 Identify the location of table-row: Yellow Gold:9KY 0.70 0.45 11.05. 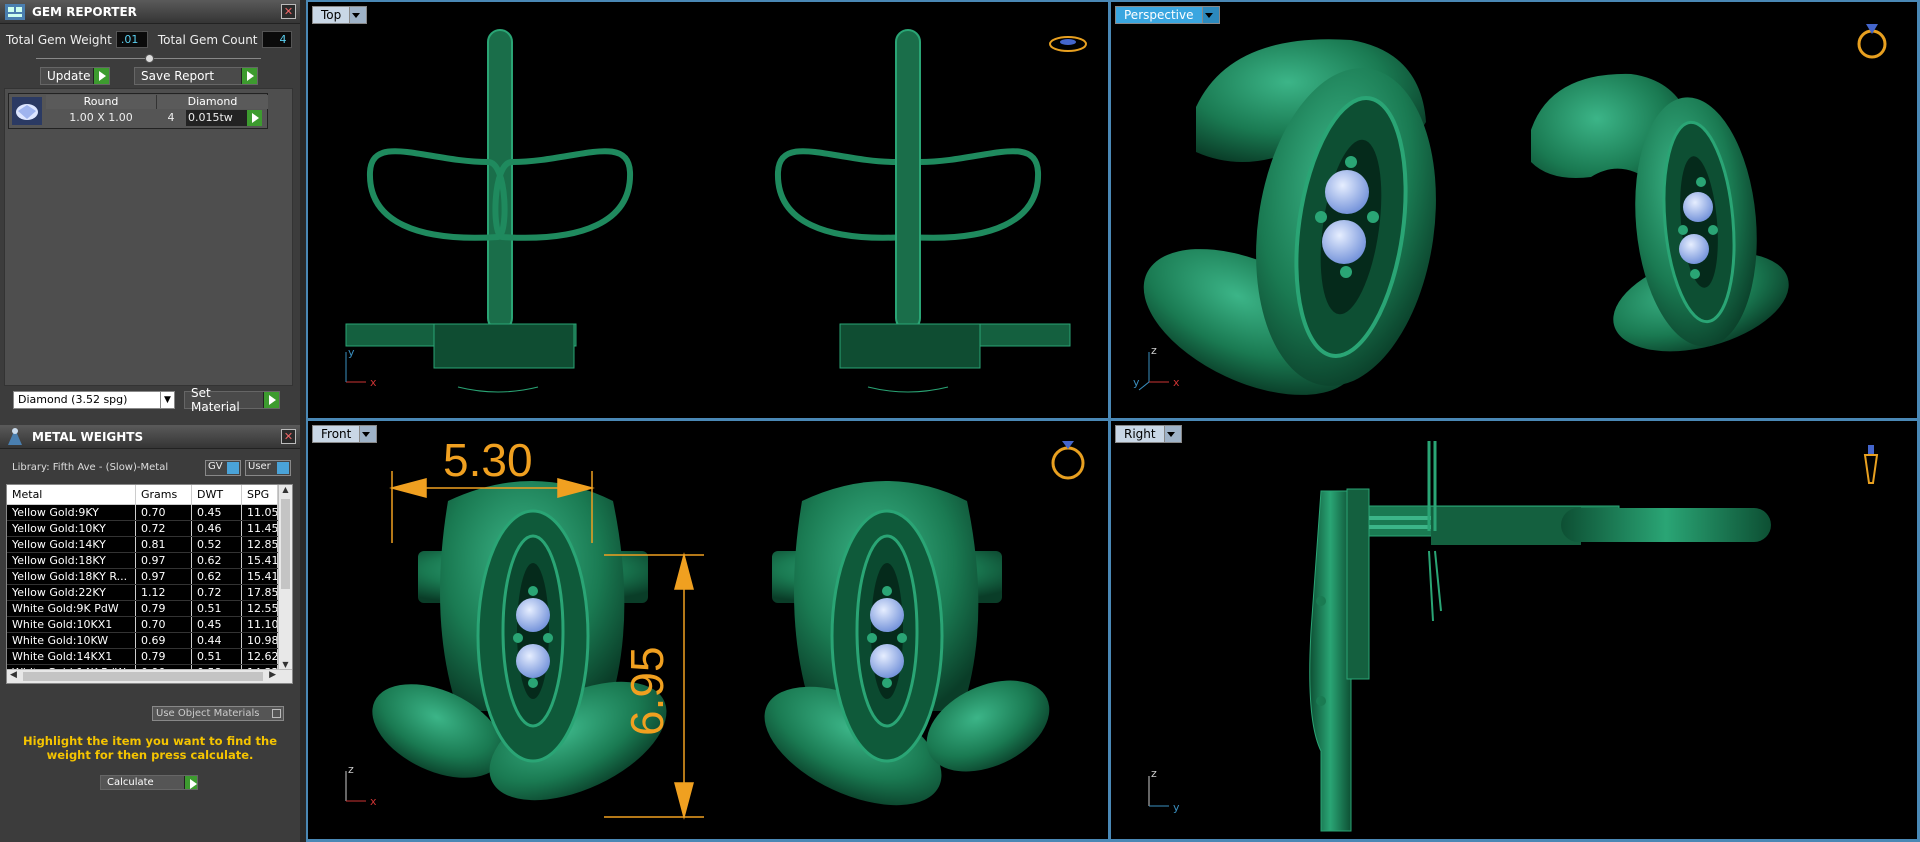
(149, 513).